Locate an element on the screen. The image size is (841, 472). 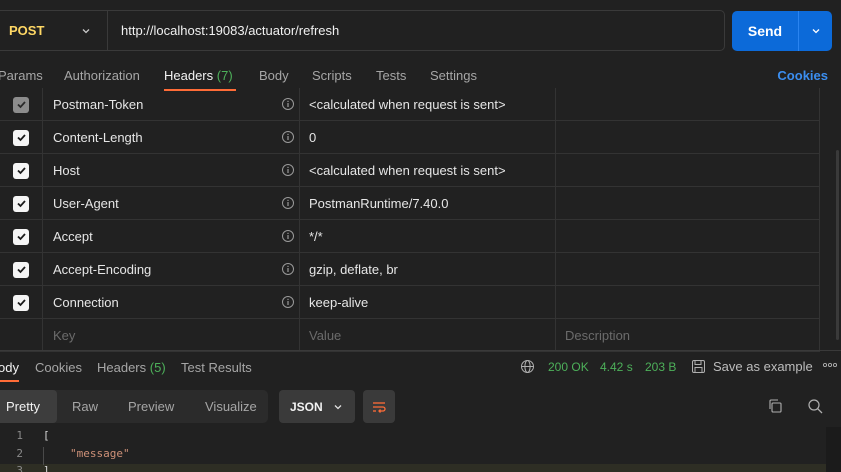
header-key: Host is located at coordinates (66, 170).